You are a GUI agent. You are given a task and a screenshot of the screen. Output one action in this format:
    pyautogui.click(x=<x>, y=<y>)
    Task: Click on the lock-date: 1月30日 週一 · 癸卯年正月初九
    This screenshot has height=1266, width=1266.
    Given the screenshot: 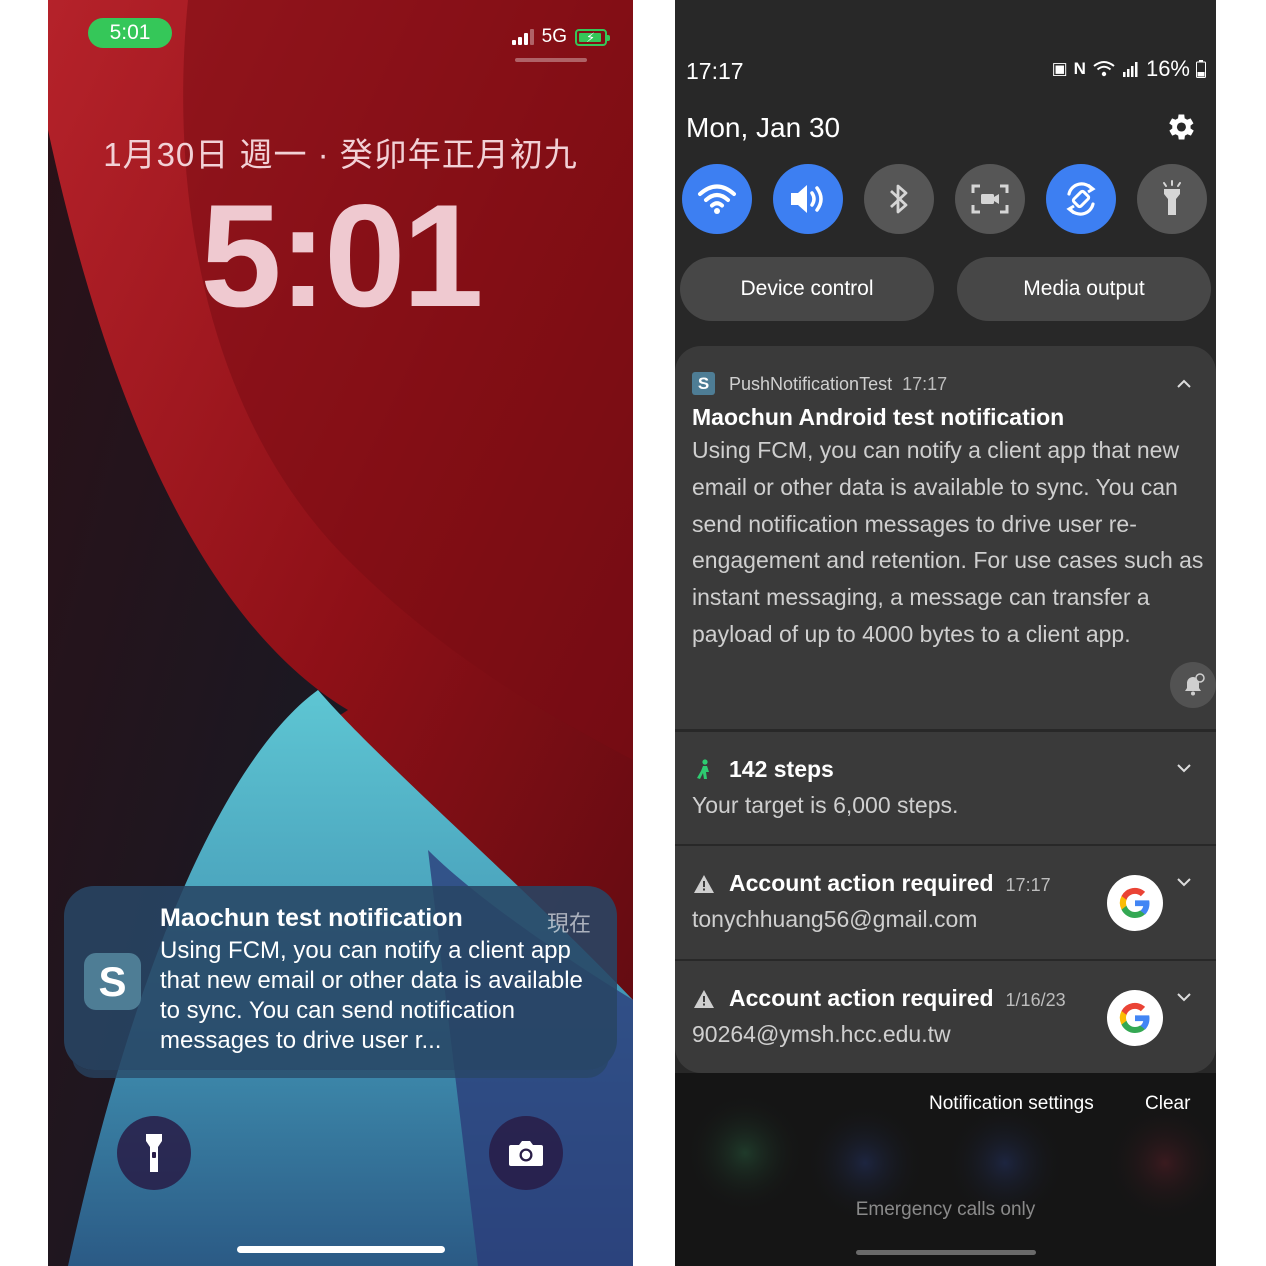 What is the action you would take?
    pyautogui.click(x=340, y=154)
    